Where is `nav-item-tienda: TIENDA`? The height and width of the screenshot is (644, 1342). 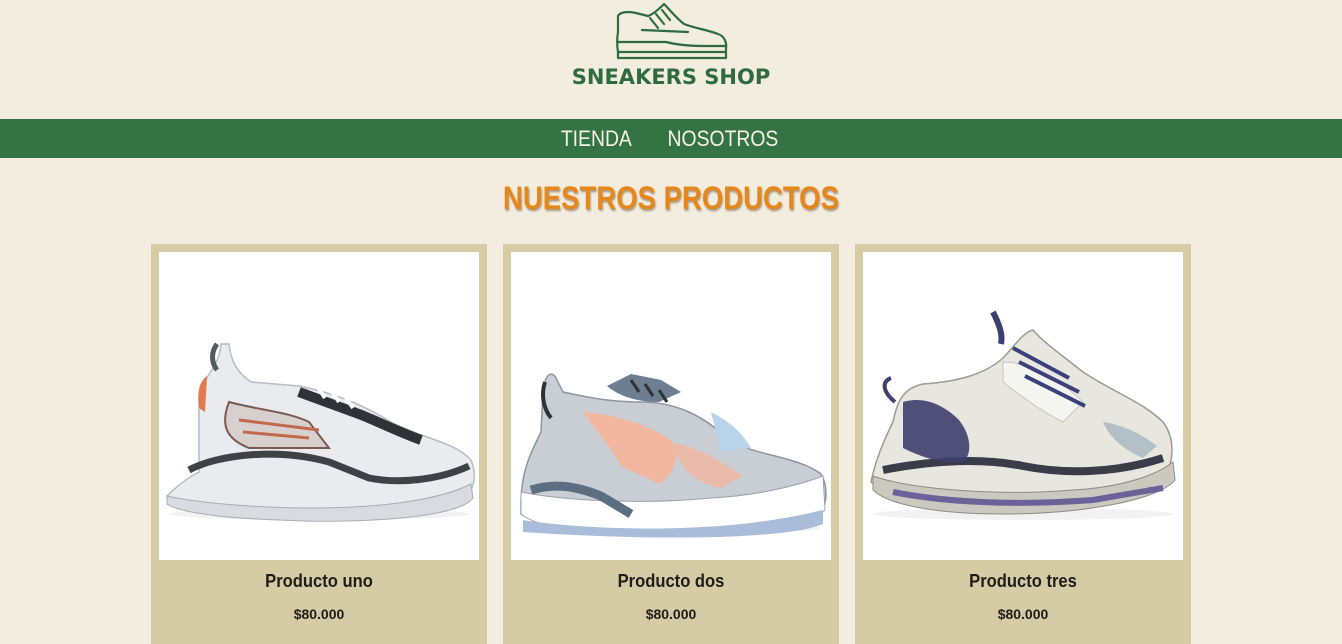
nav-item-tienda: TIENDA is located at coordinates (596, 139).